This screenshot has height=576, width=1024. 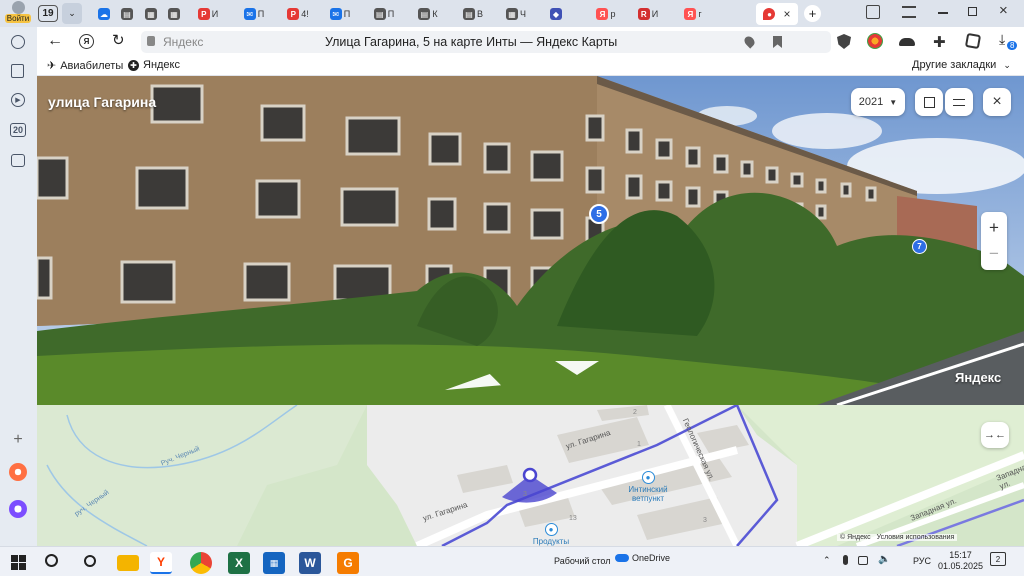 What do you see at coordinates (998, 559) in the screenshot?
I see `notifications-icon: 2` at bounding box center [998, 559].